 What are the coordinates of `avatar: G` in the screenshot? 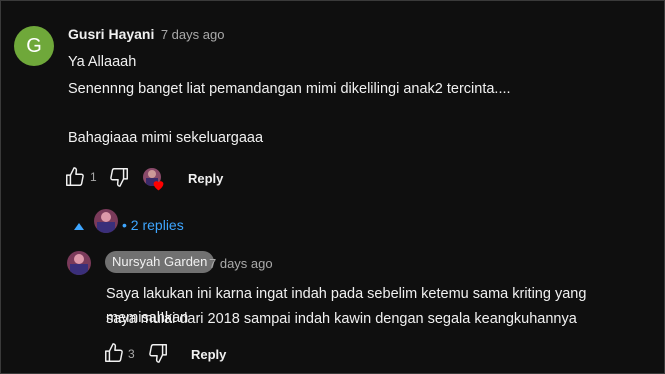 It's located at (34, 46).